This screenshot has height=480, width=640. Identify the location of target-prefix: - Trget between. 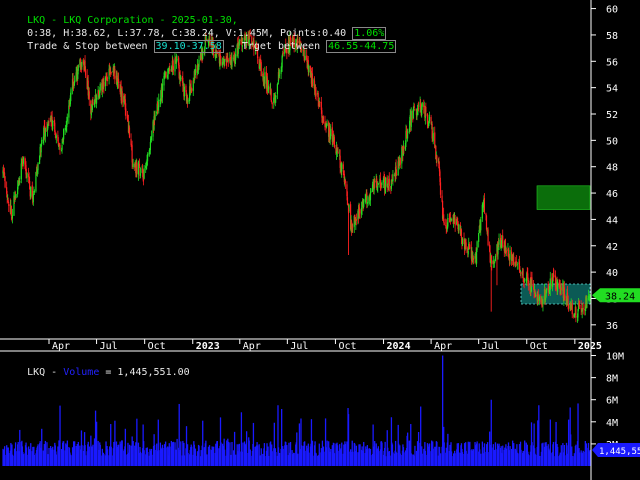
(275, 46).